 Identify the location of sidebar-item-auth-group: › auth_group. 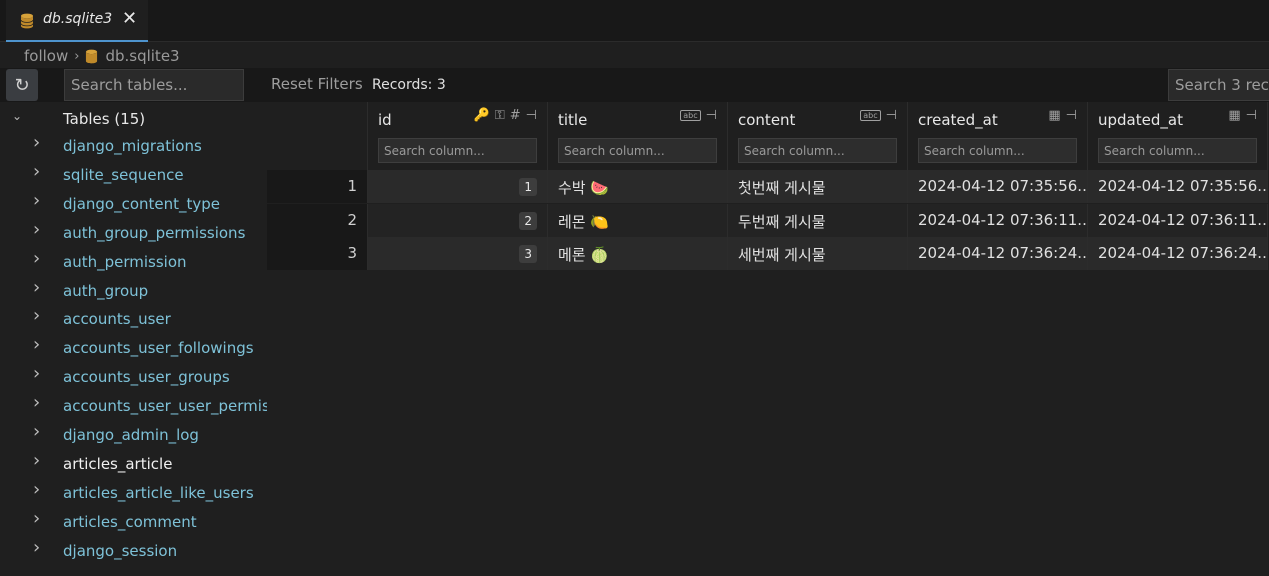
(133, 291).